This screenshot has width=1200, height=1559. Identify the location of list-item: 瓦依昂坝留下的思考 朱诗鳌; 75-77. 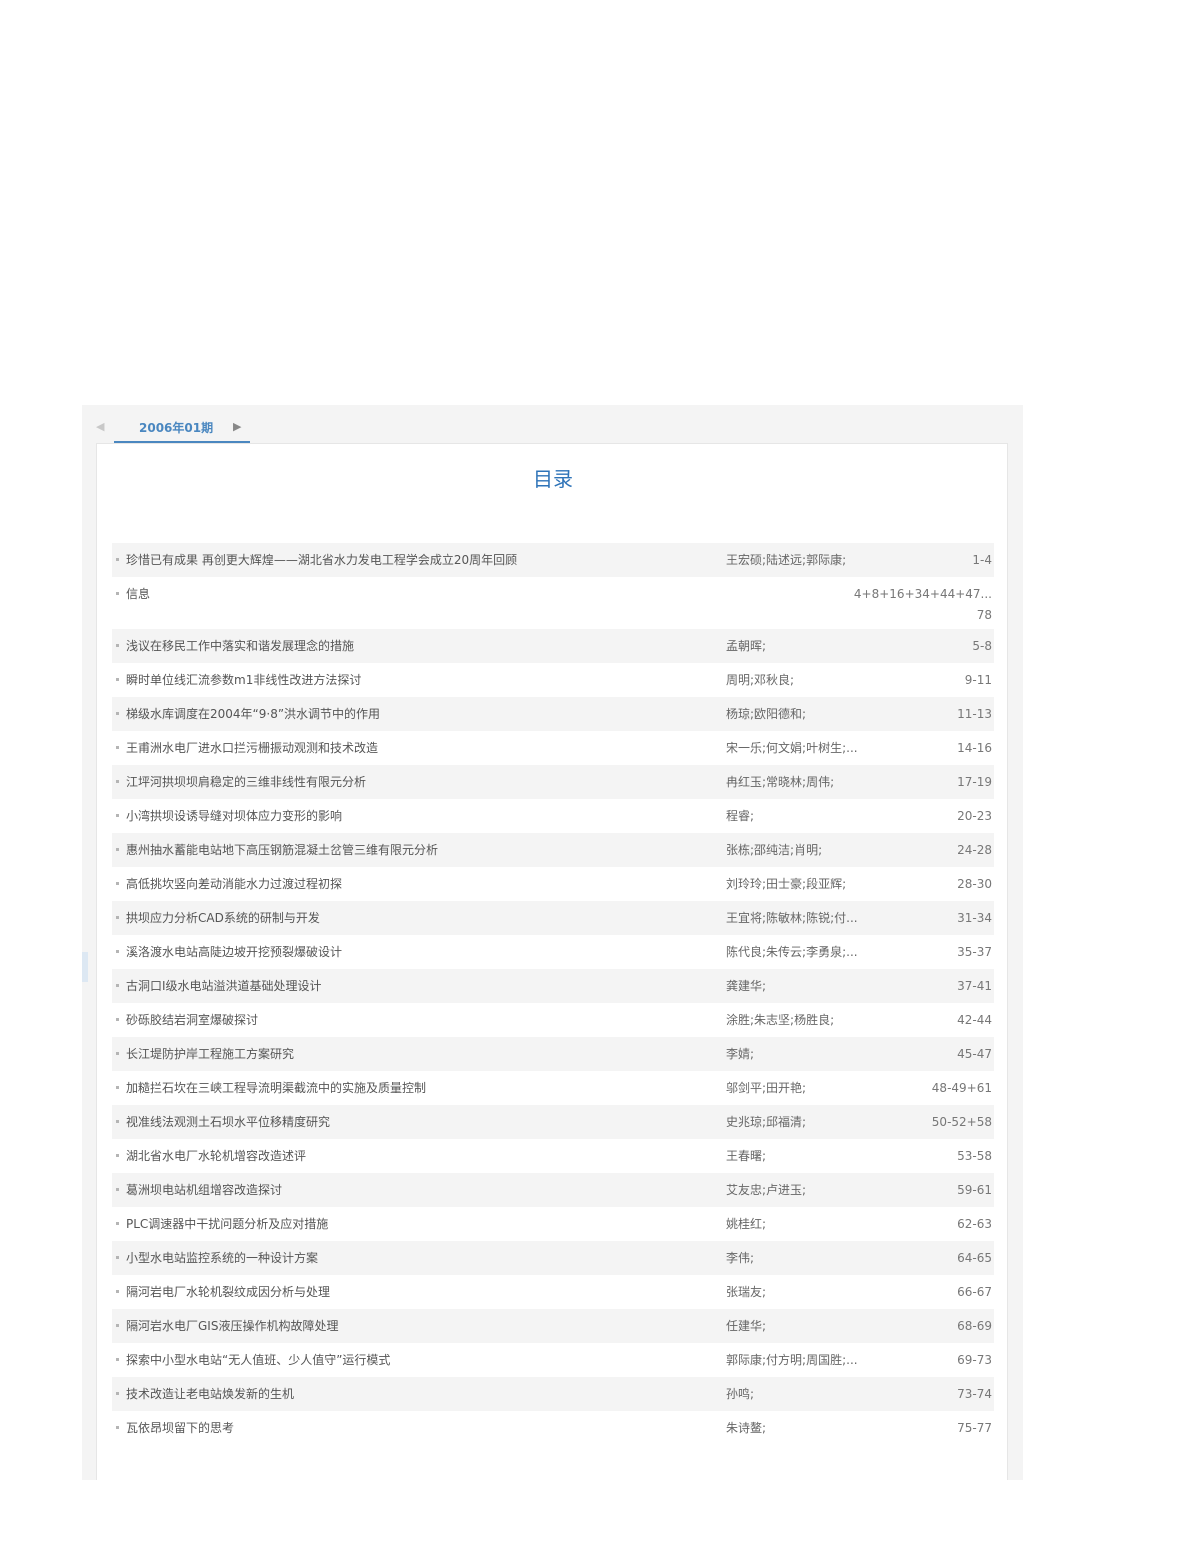
(553, 1428).